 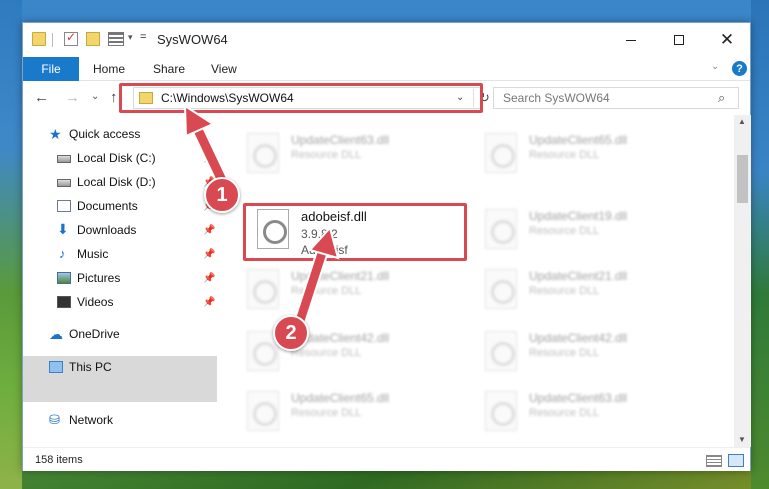 I want to click on customize-toolbar-icon: =, so click(x=143, y=37).